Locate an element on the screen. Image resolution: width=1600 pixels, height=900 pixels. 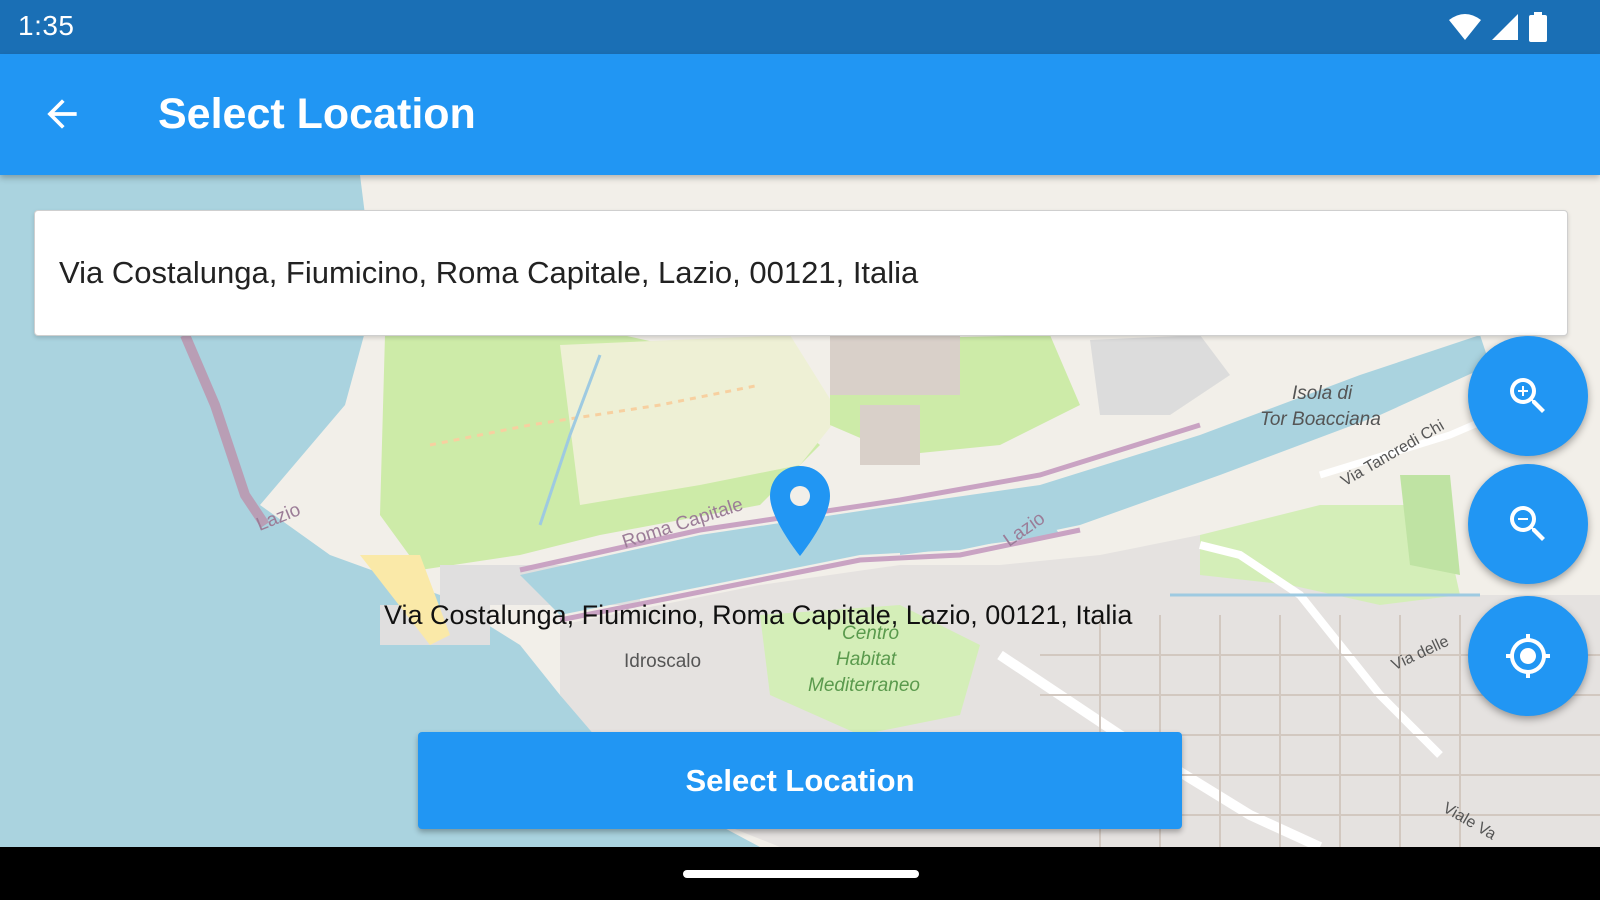
my-location-button is located at coordinates (1528, 656).